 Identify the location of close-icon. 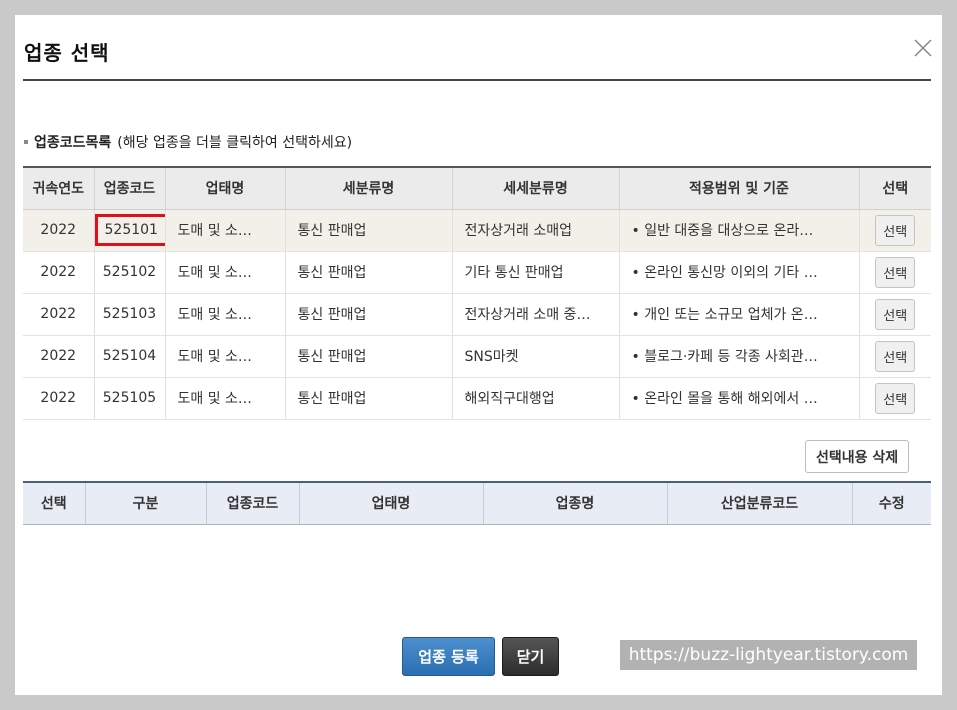
(923, 48).